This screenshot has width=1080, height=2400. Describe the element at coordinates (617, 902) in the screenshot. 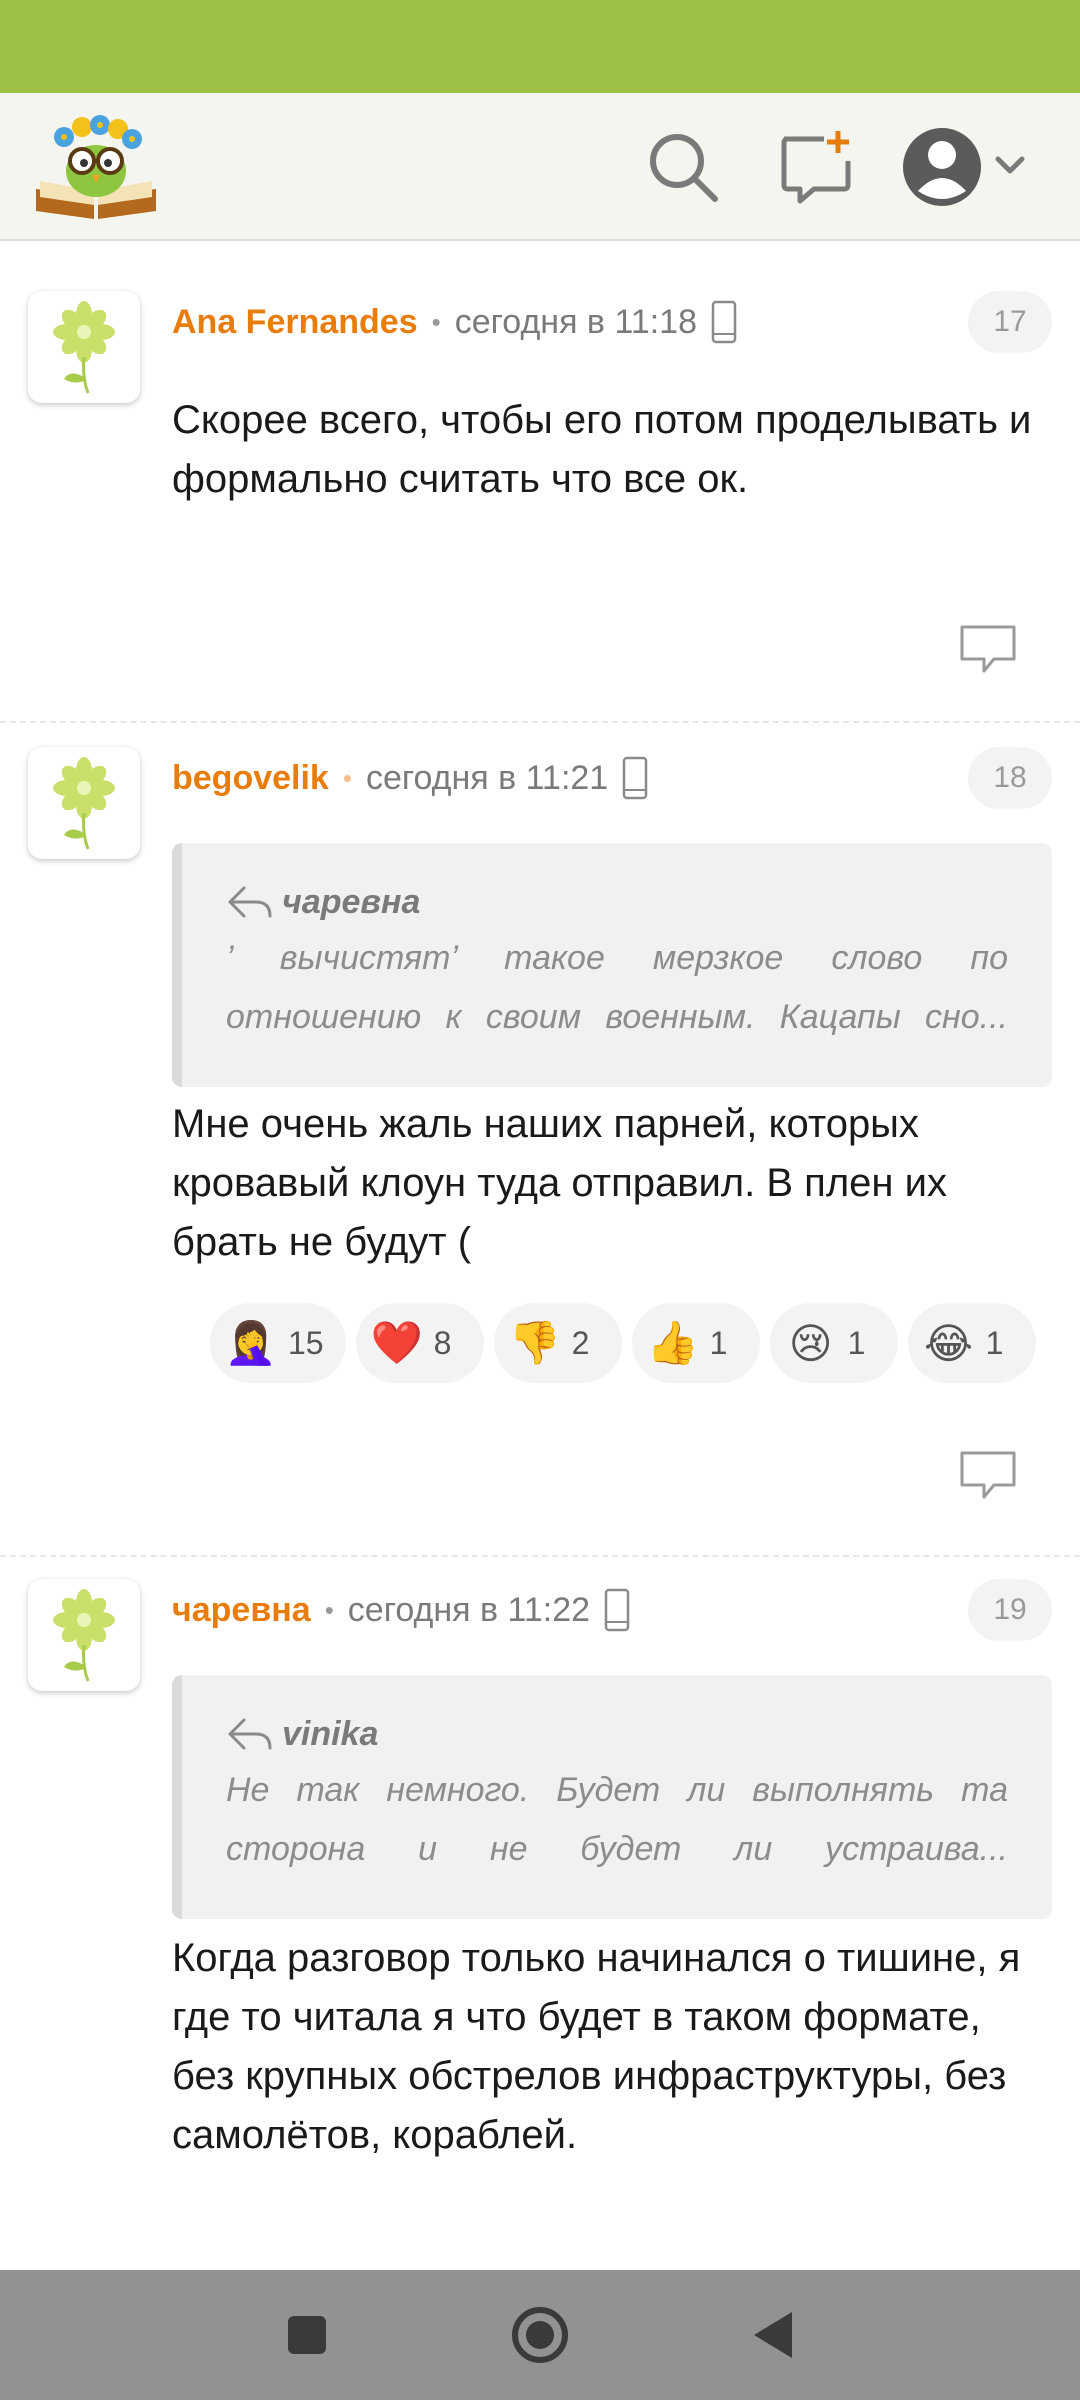

I see `quote-author-row: чаревна` at that location.